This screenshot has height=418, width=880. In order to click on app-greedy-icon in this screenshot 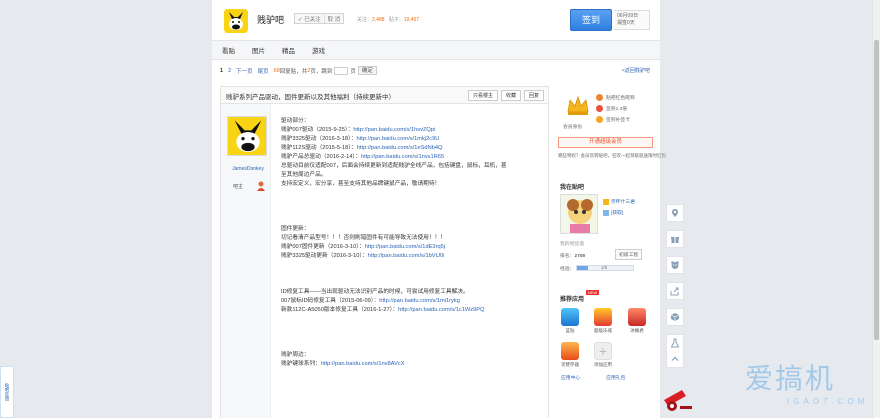, I will do `click(570, 351)`.